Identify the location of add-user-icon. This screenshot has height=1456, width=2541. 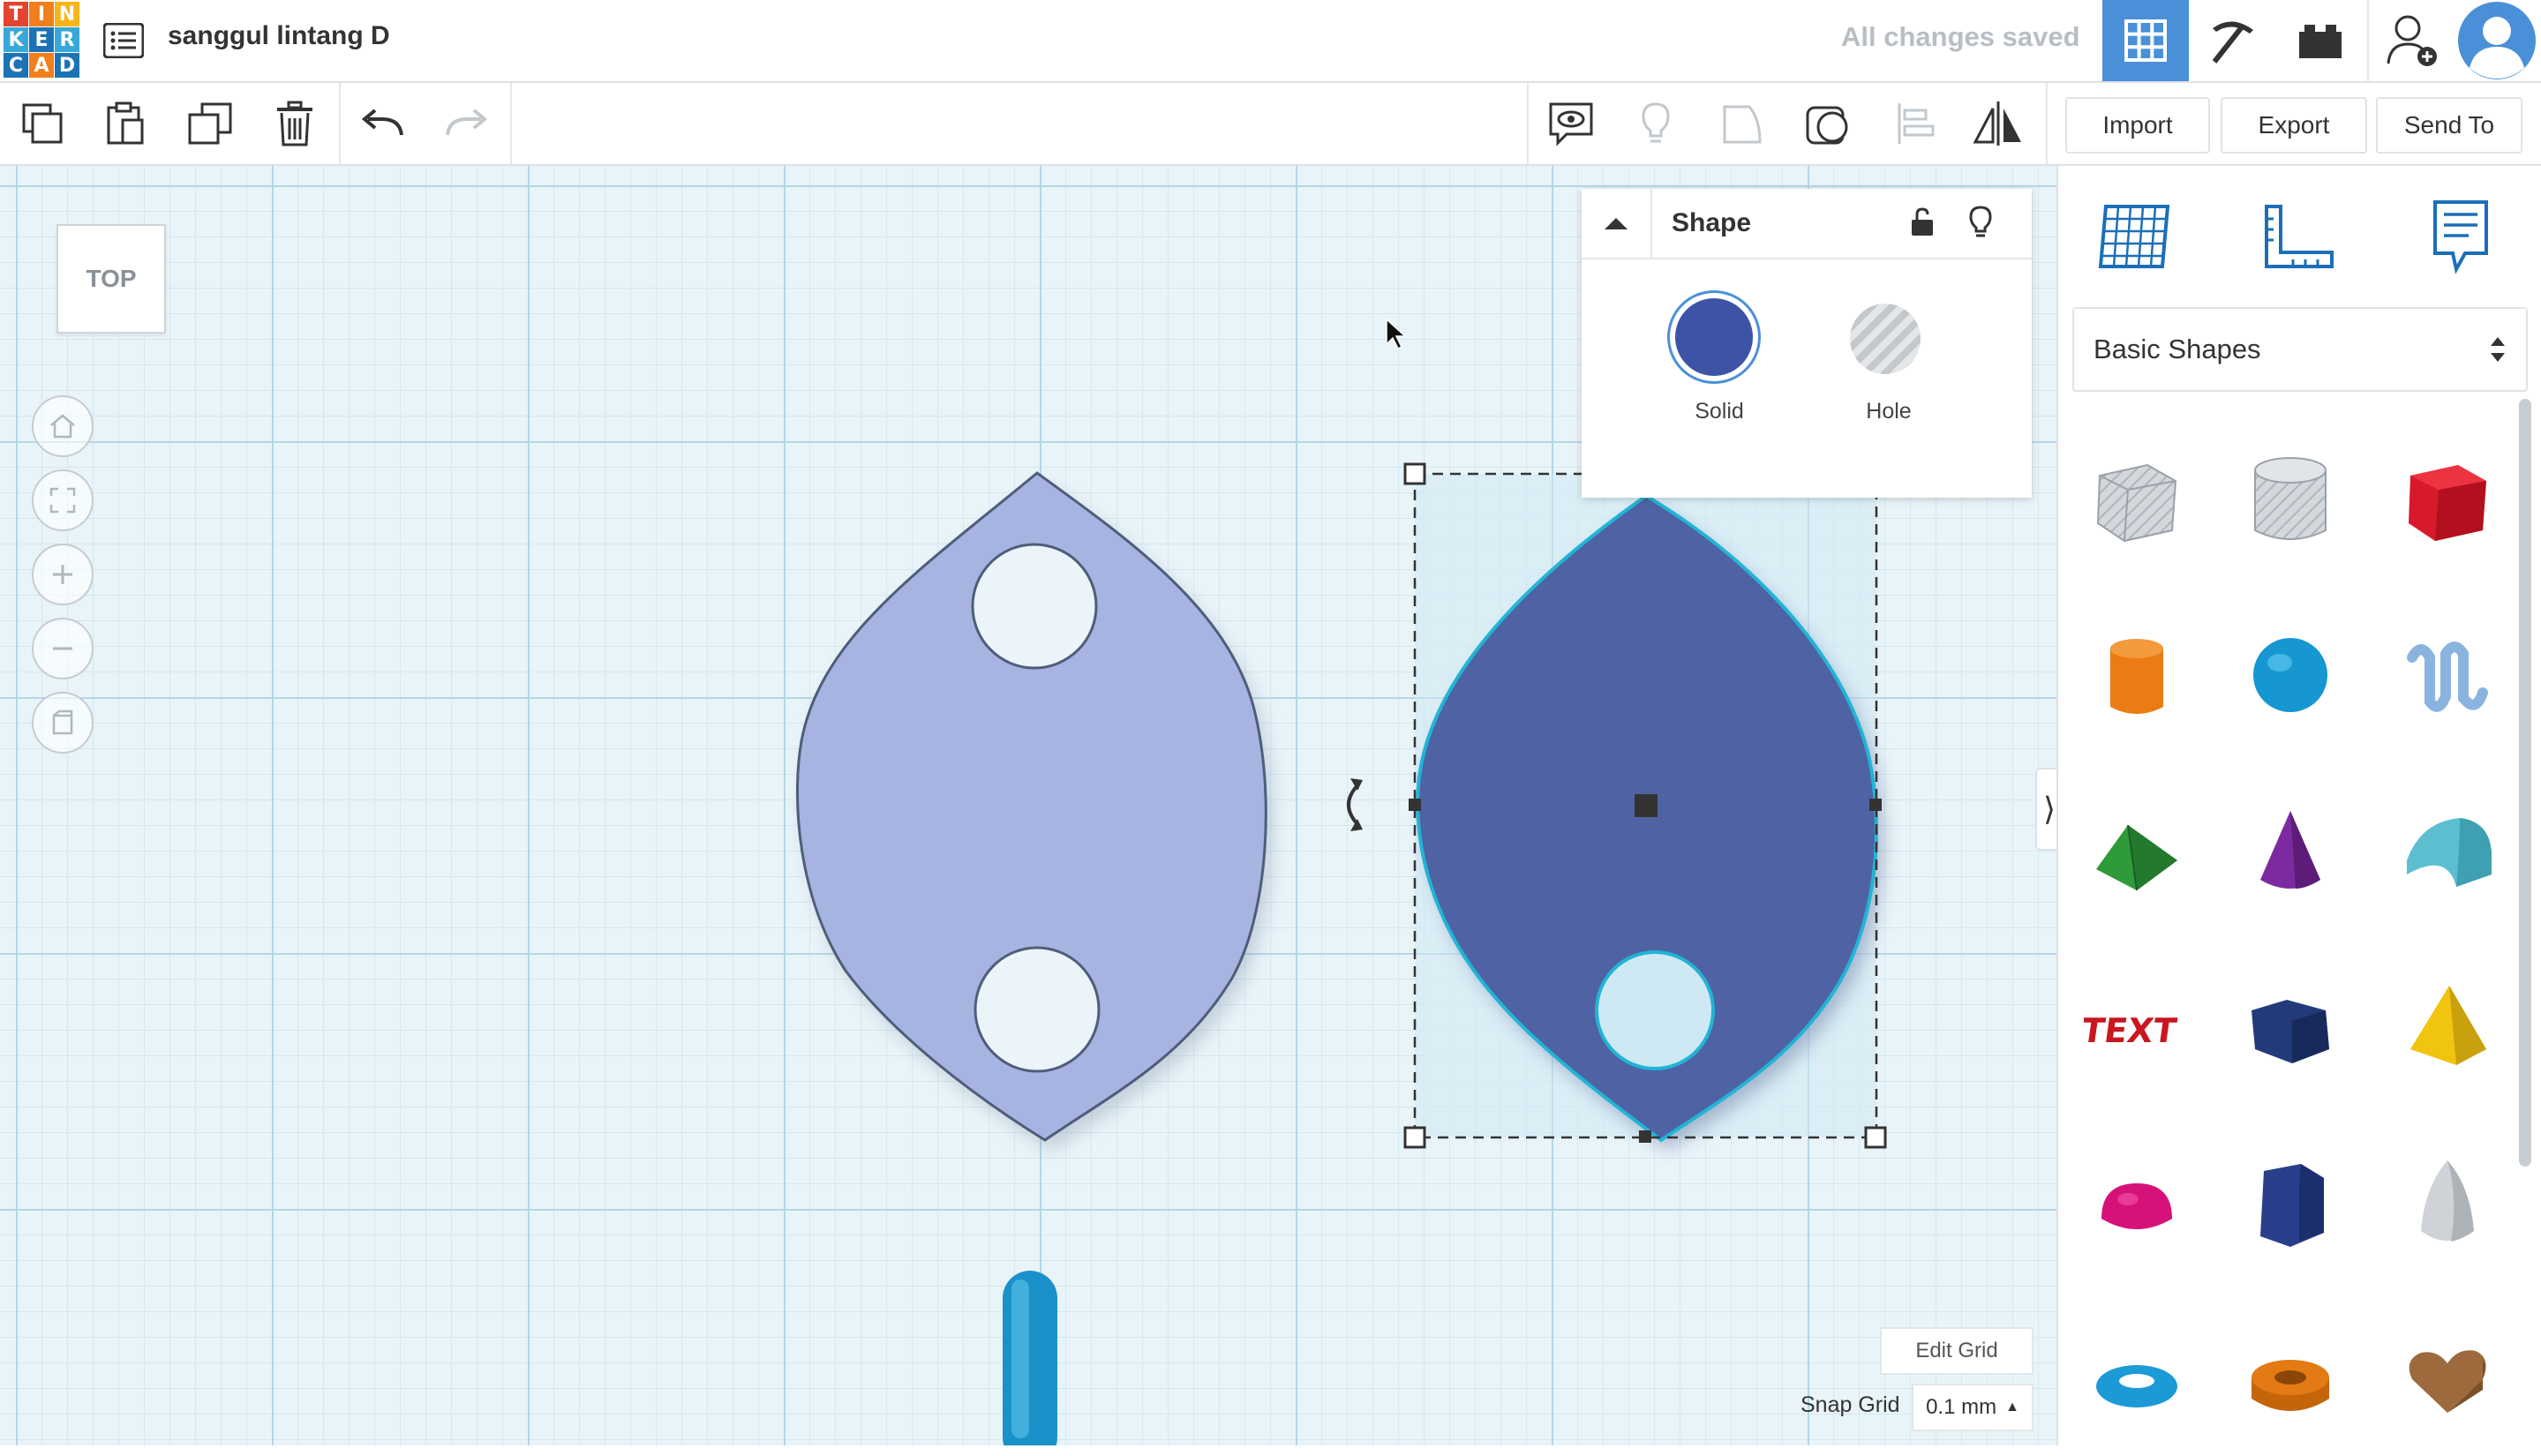
(2412, 40).